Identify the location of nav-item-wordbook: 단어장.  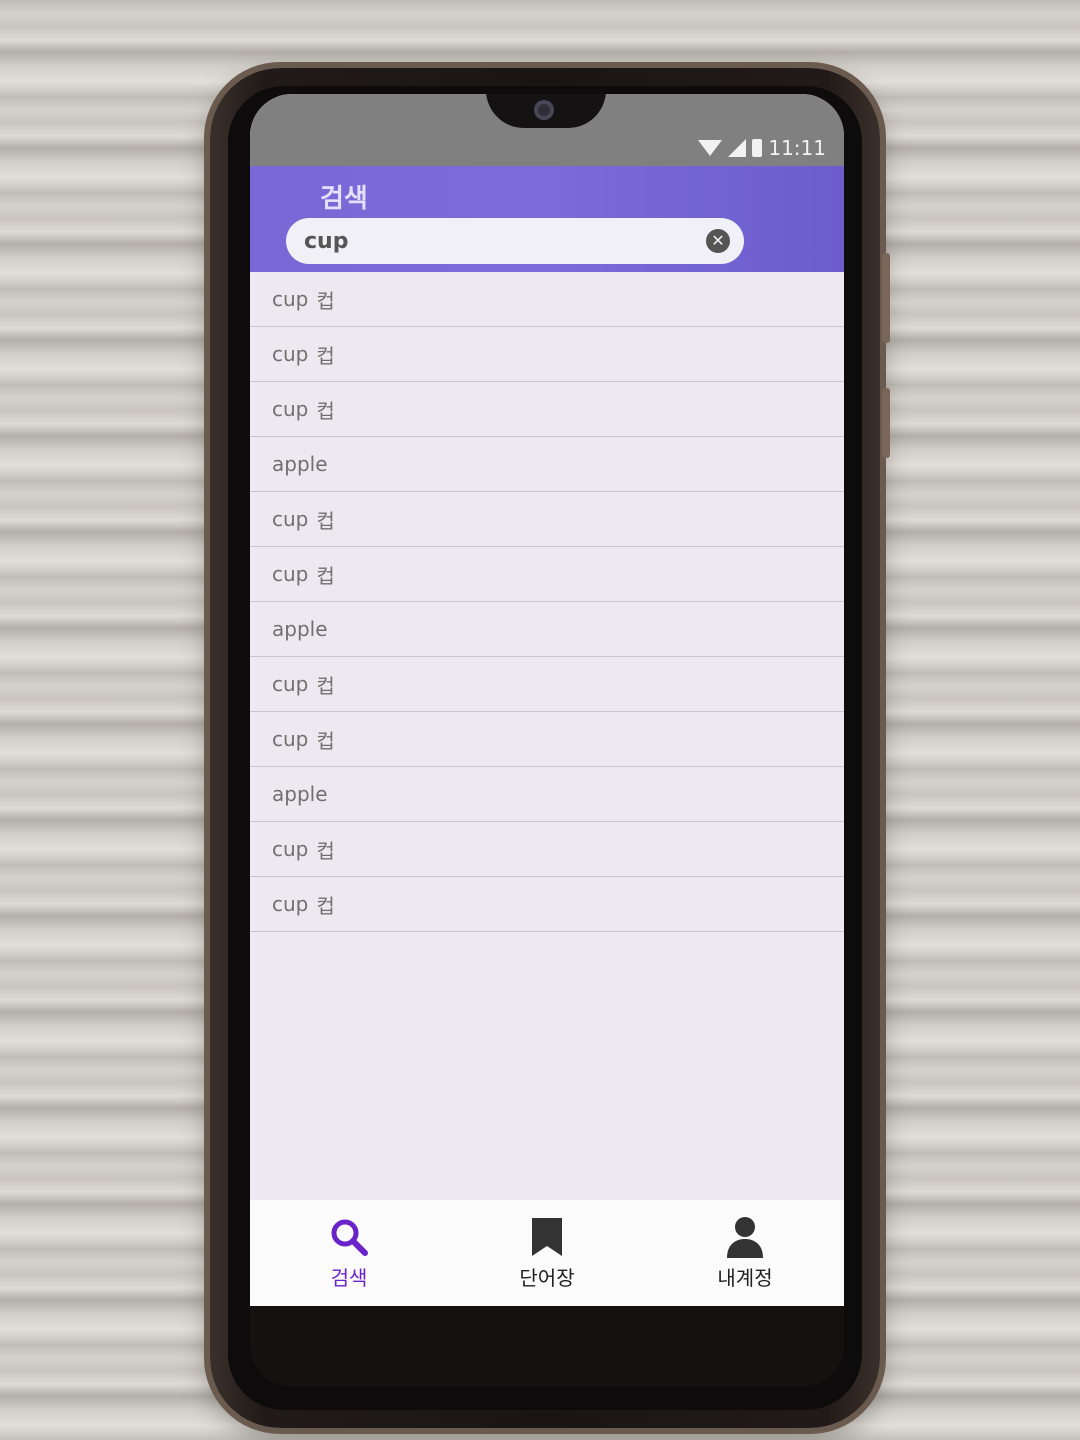
(547, 1253).